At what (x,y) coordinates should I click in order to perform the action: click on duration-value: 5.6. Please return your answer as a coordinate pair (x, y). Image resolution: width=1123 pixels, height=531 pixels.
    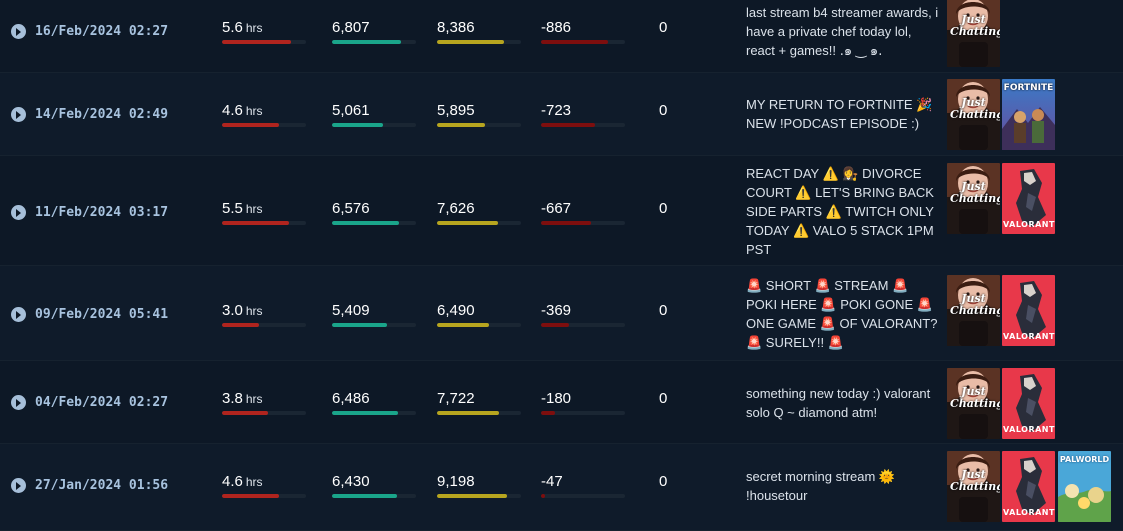
    Looking at the image, I should click on (232, 27).